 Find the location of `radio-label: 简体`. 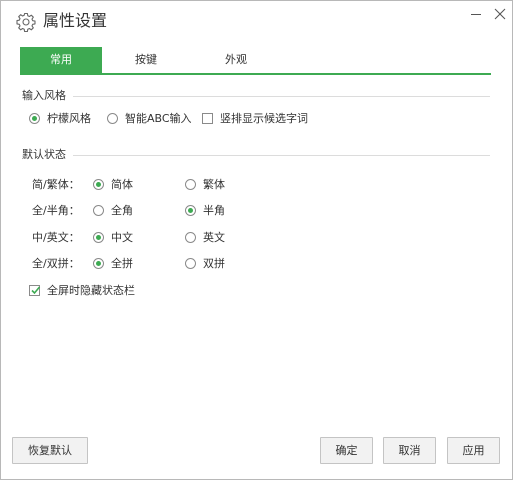

radio-label: 简体 is located at coordinates (122, 184).